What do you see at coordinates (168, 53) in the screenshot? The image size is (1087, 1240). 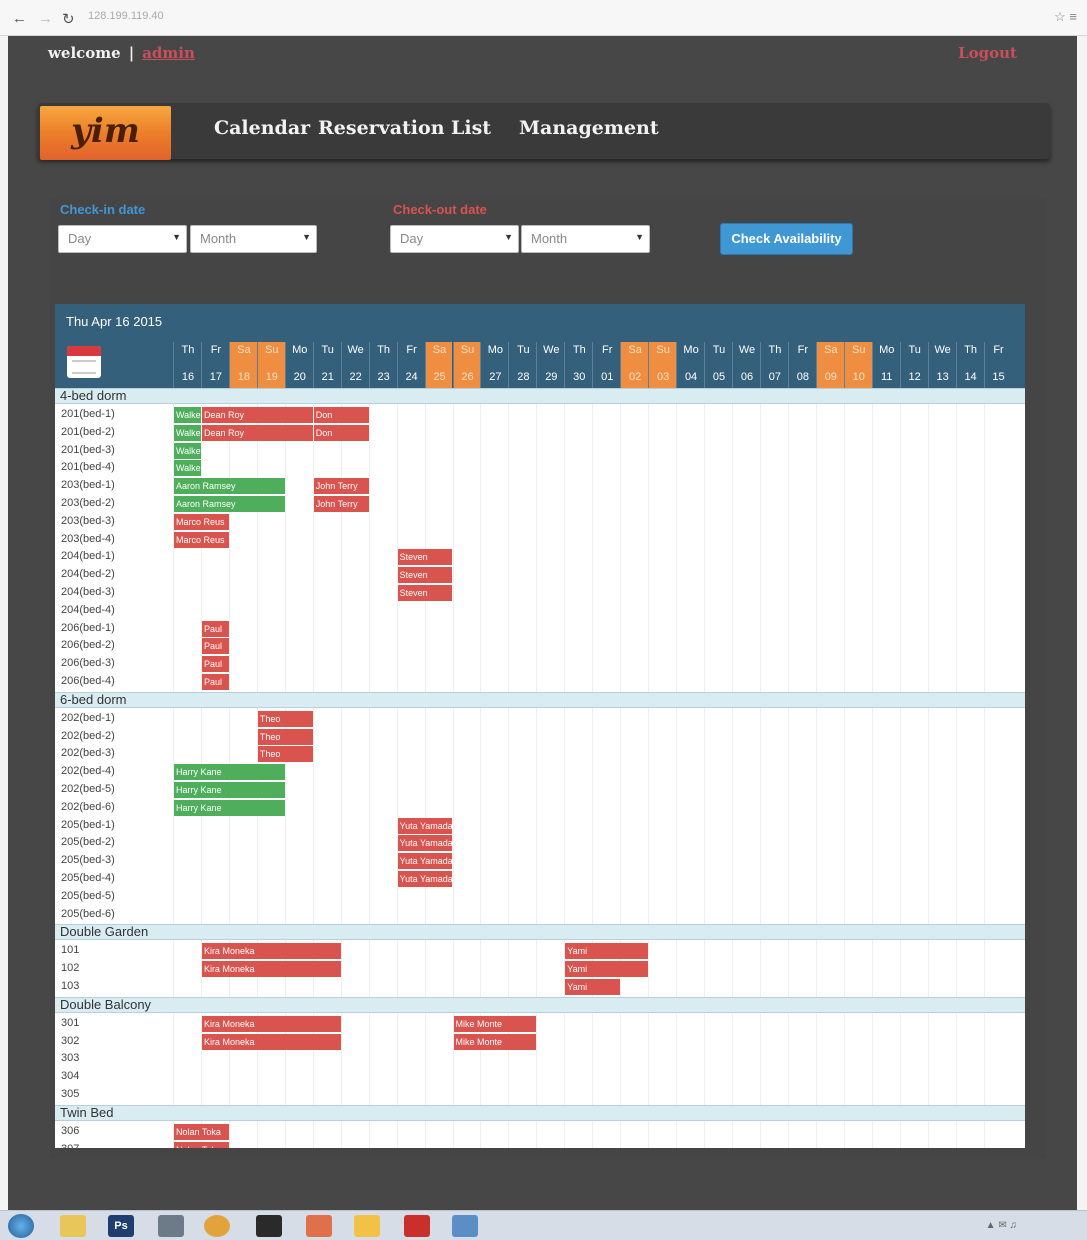 I see `user-link: admin` at bounding box center [168, 53].